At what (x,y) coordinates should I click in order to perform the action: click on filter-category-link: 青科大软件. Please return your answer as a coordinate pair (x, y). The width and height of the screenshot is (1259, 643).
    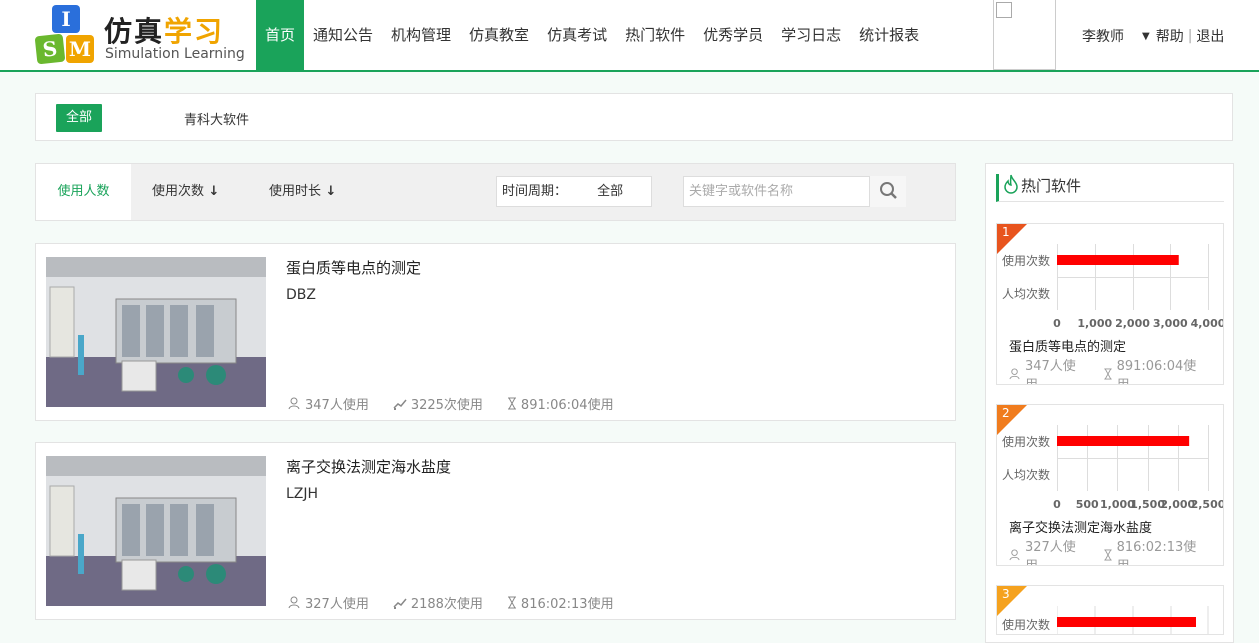
    Looking at the image, I should click on (216, 118).